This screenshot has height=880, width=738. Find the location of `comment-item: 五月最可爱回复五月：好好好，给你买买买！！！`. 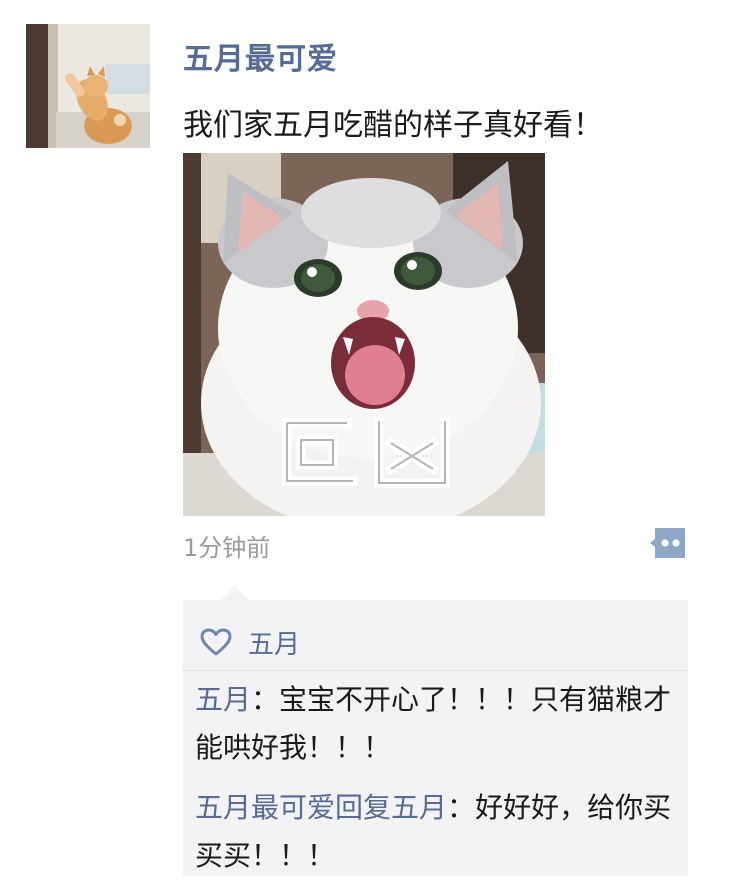

comment-item: 五月最可爱回复五月：好好好，给你买买买！！！ is located at coordinates (437, 832).